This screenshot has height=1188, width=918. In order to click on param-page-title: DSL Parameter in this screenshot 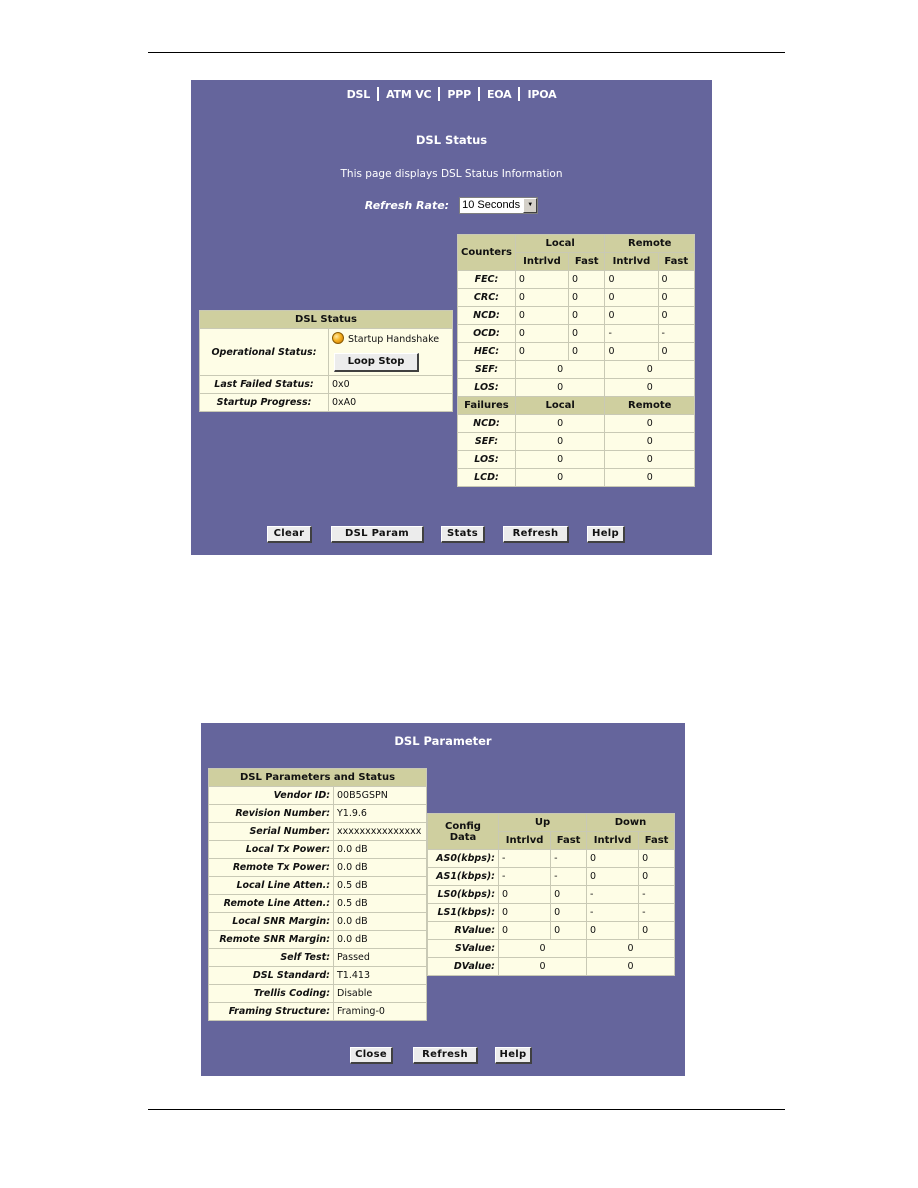, I will do `click(443, 741)`.